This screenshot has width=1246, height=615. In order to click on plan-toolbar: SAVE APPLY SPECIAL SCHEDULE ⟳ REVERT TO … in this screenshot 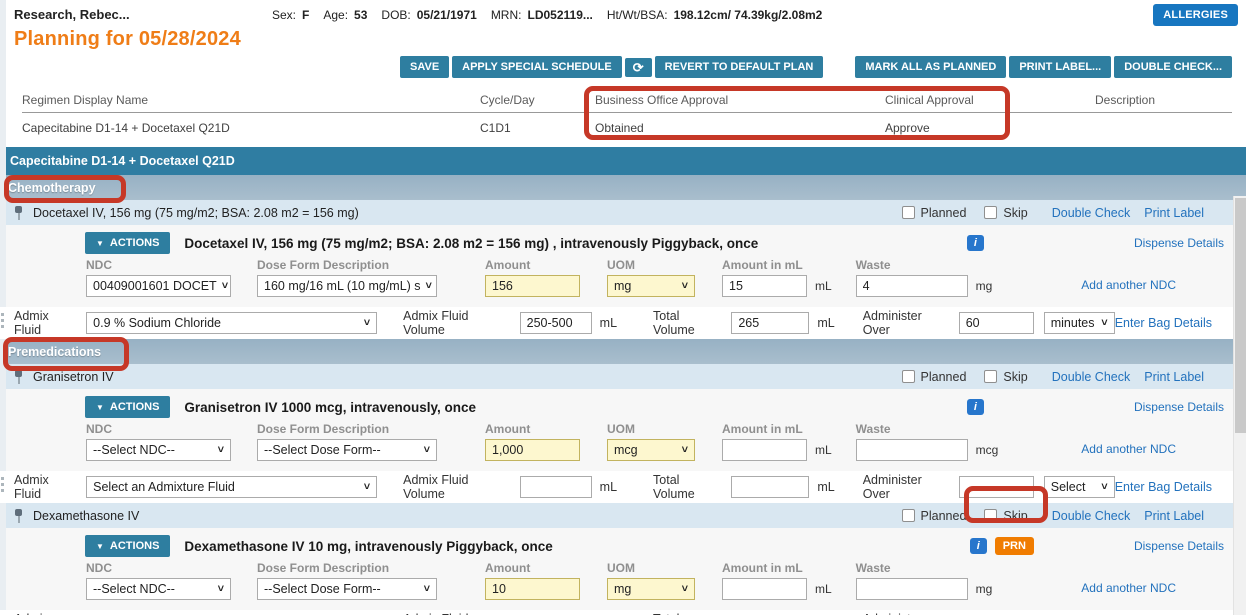, I will do `click(623, 65)`.